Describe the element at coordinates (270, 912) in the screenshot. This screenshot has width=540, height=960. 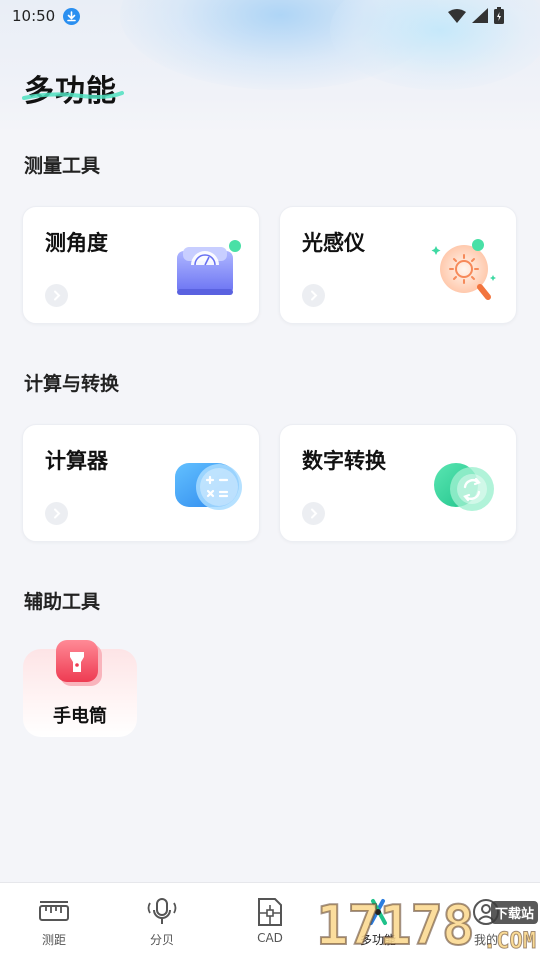
I see `cad-icon` at that location.